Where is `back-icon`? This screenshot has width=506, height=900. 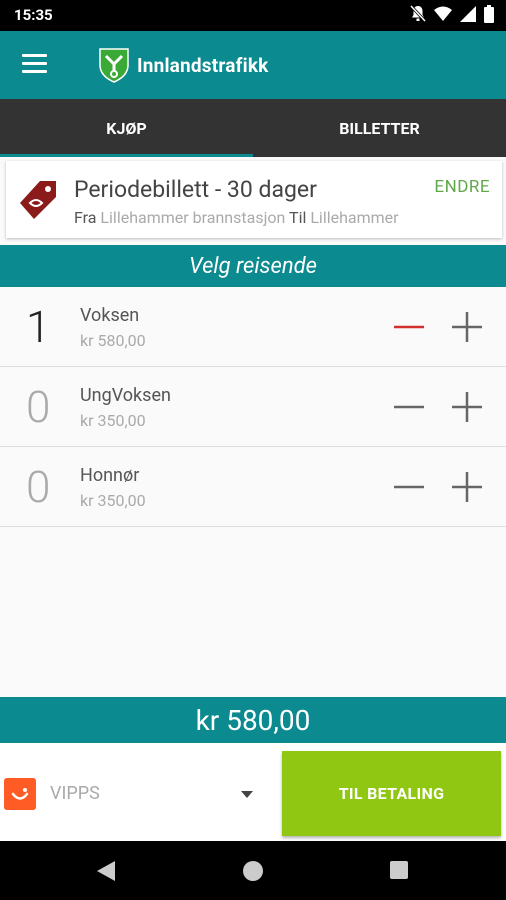
back-icon is located at coordinates (106, 871).